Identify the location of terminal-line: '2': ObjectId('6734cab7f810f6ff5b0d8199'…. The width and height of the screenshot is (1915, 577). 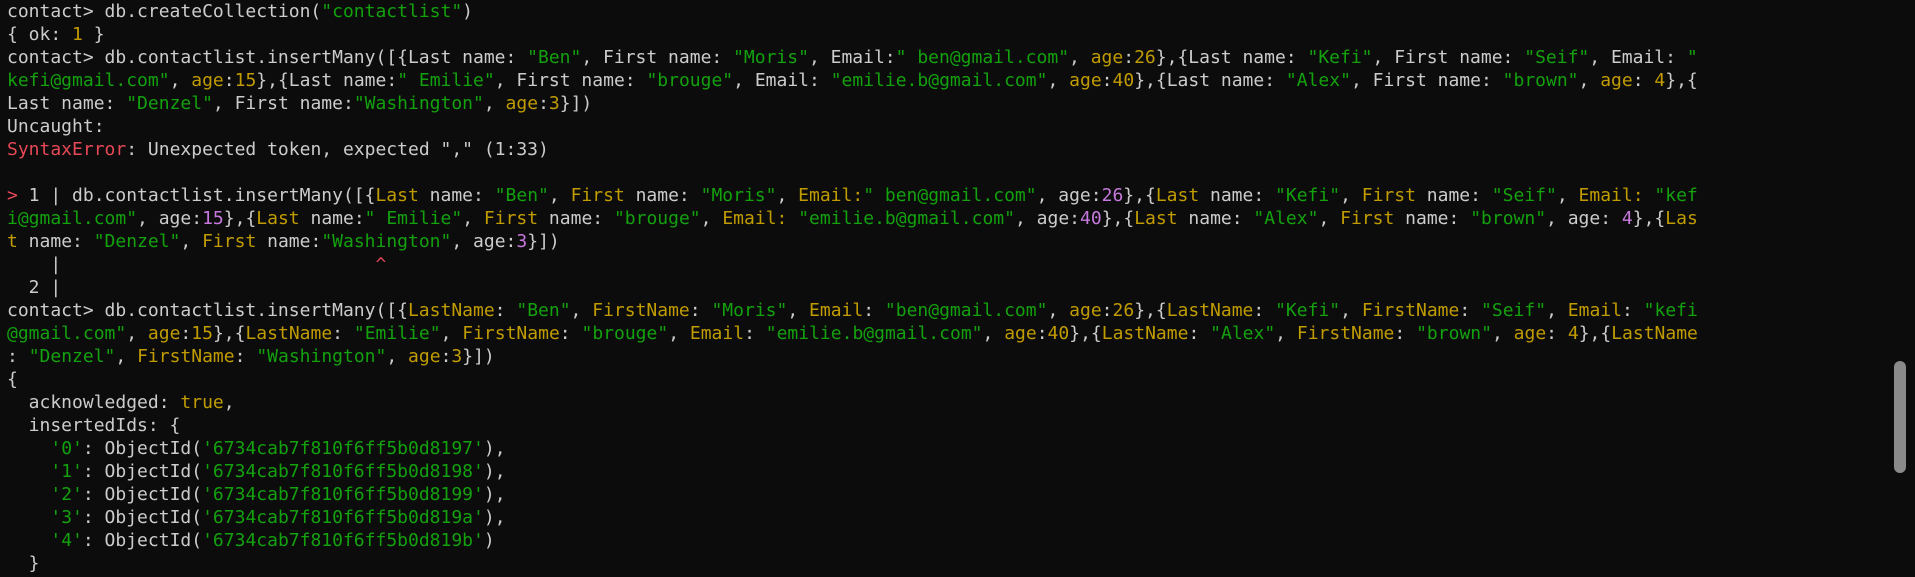
(947, 494).